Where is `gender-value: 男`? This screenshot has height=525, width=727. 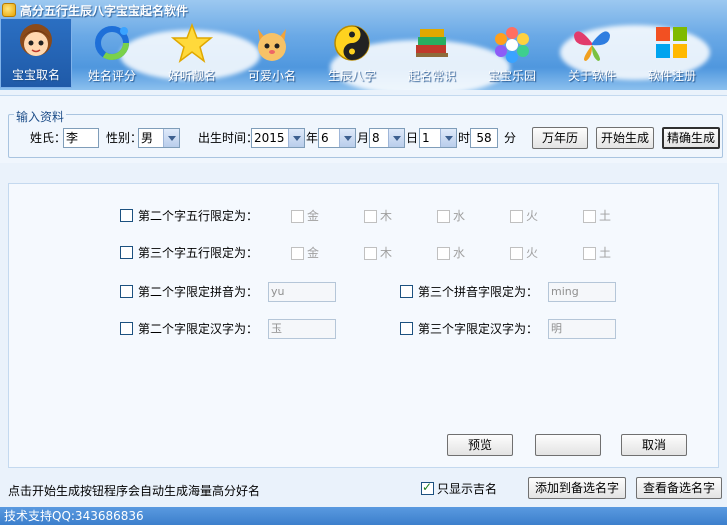
gender-value: 男 is located at coordinates (147, 138).